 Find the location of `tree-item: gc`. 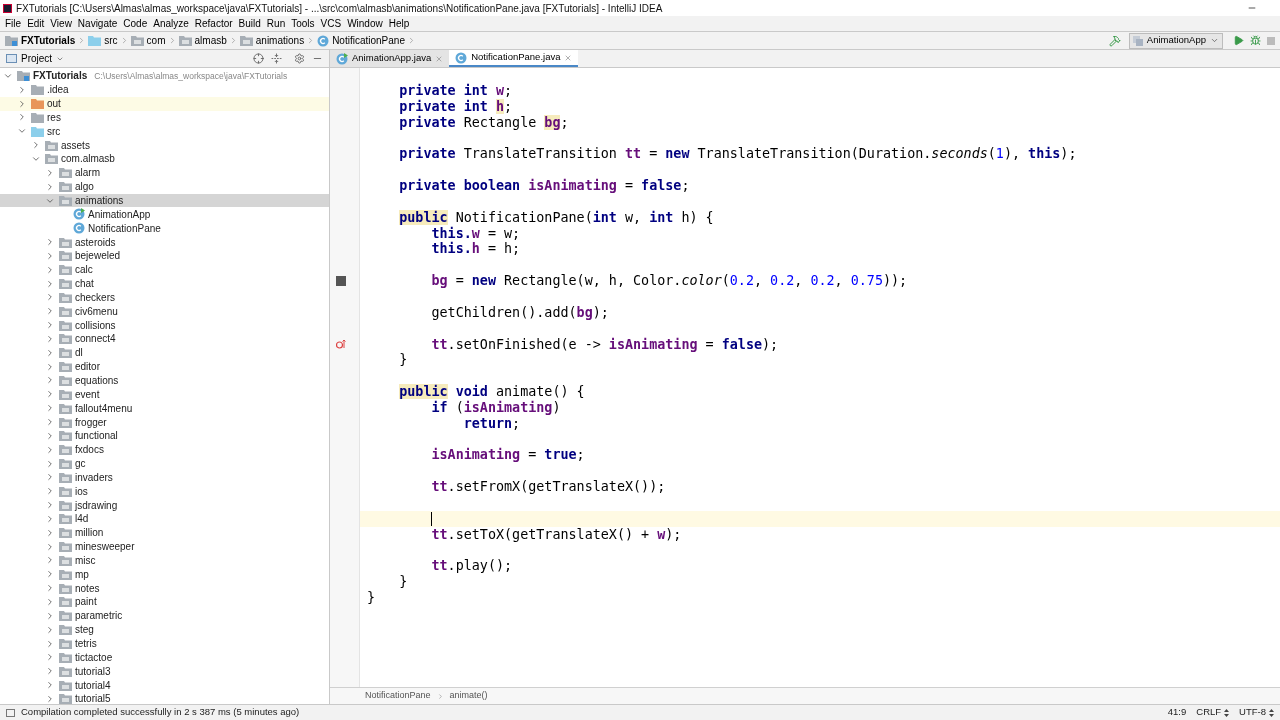

tree-item: gc is located at coordinates (164, 463).